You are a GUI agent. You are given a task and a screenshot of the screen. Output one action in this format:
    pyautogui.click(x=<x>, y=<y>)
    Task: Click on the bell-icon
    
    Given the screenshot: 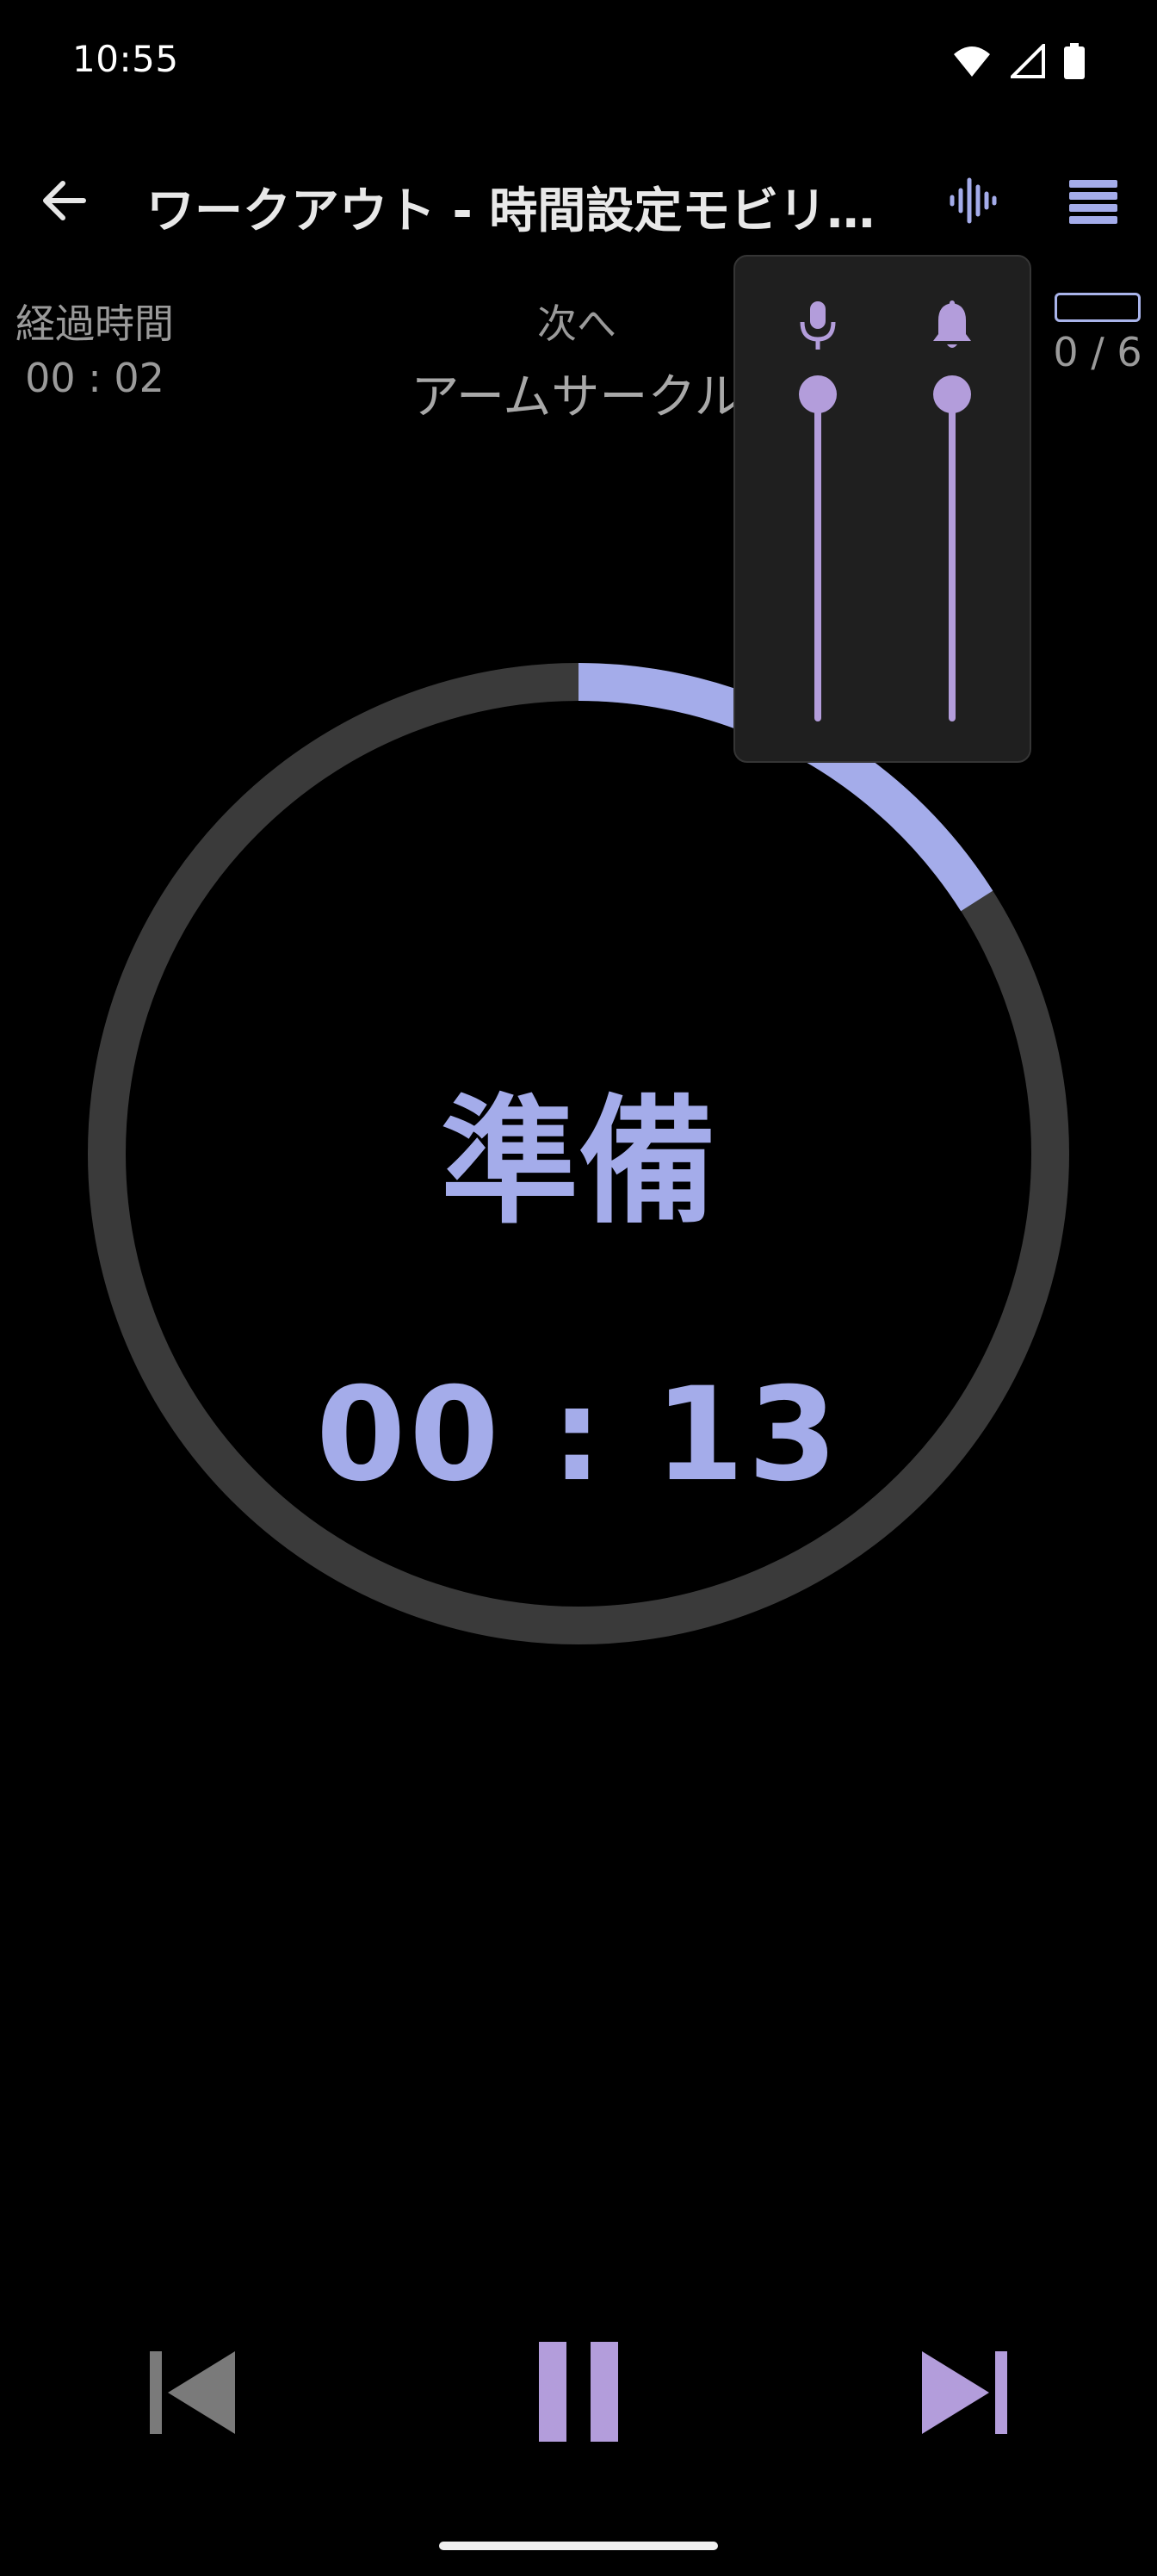 What is the action you would take?
    pyautogui.click(x=952, y=325)
    